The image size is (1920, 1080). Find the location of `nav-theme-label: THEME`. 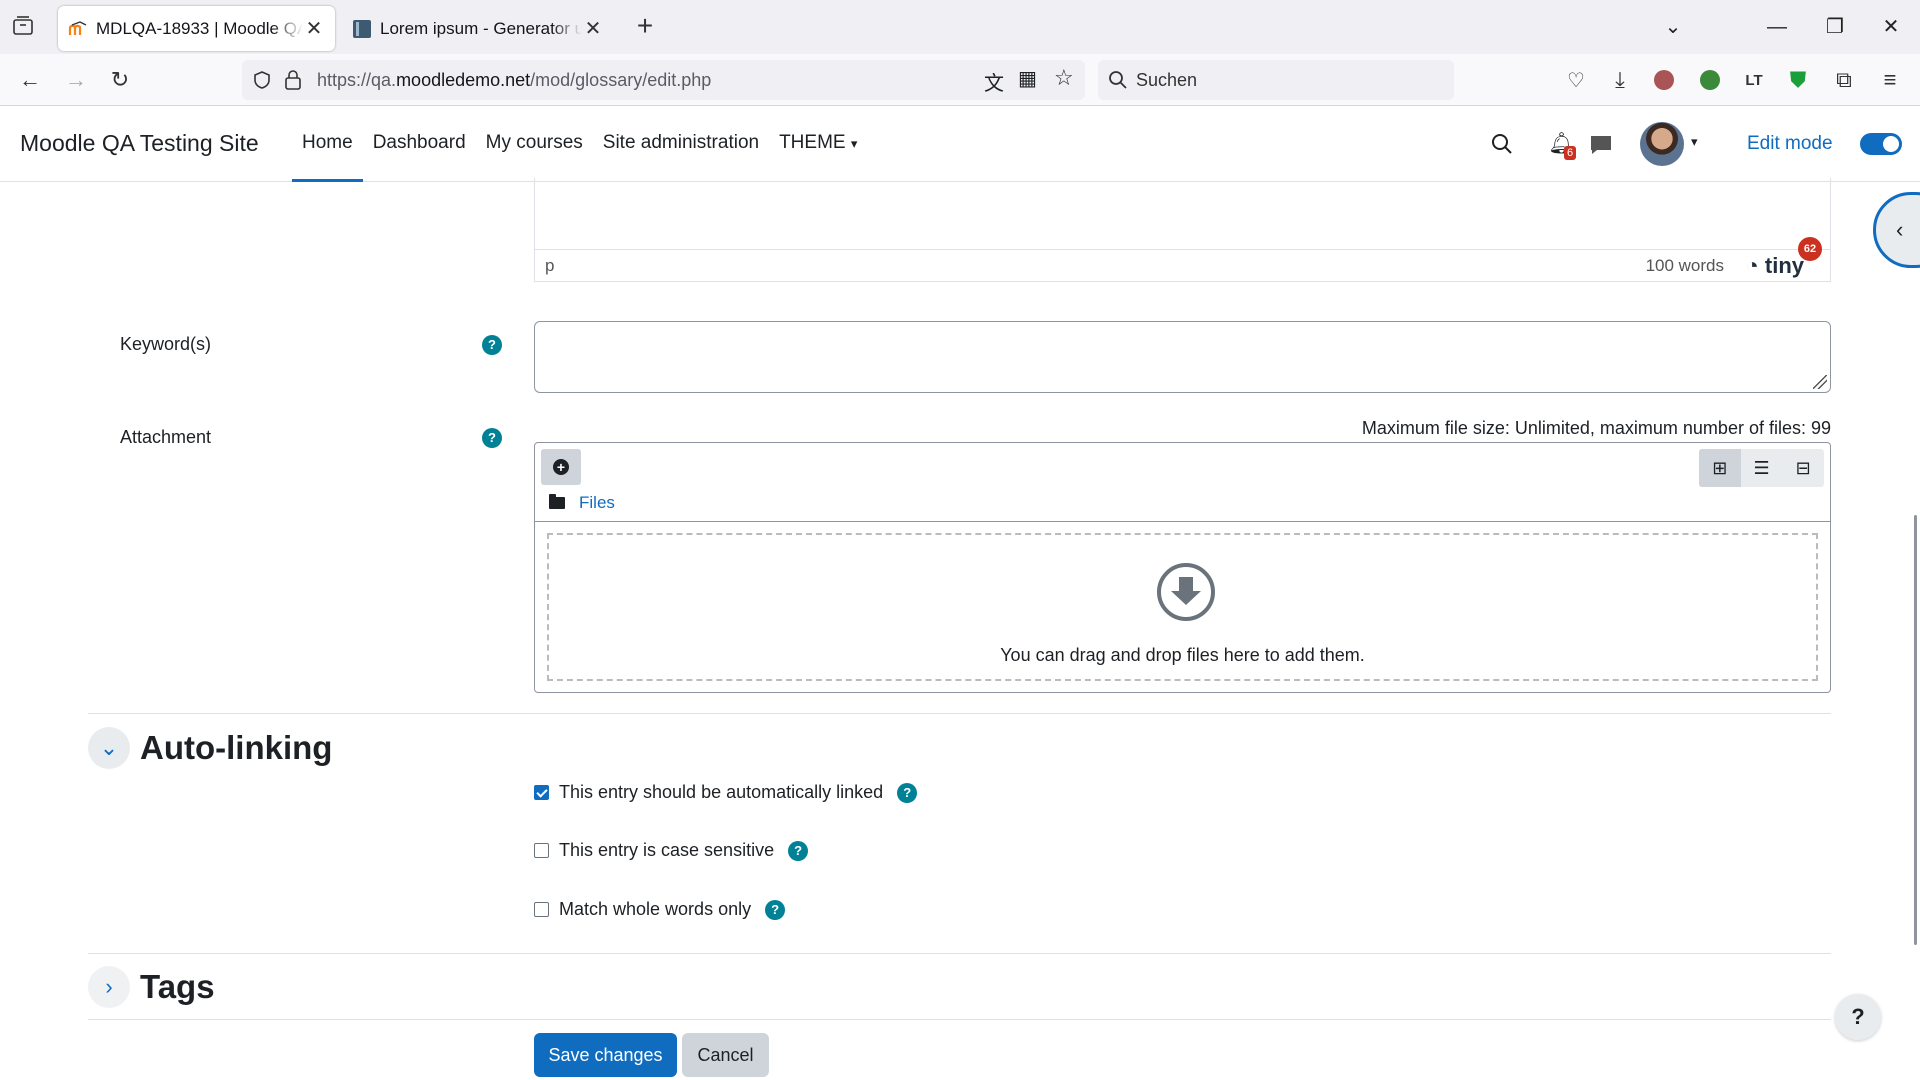

nav-theme-label: THEME is located at coordinates (812, 142).